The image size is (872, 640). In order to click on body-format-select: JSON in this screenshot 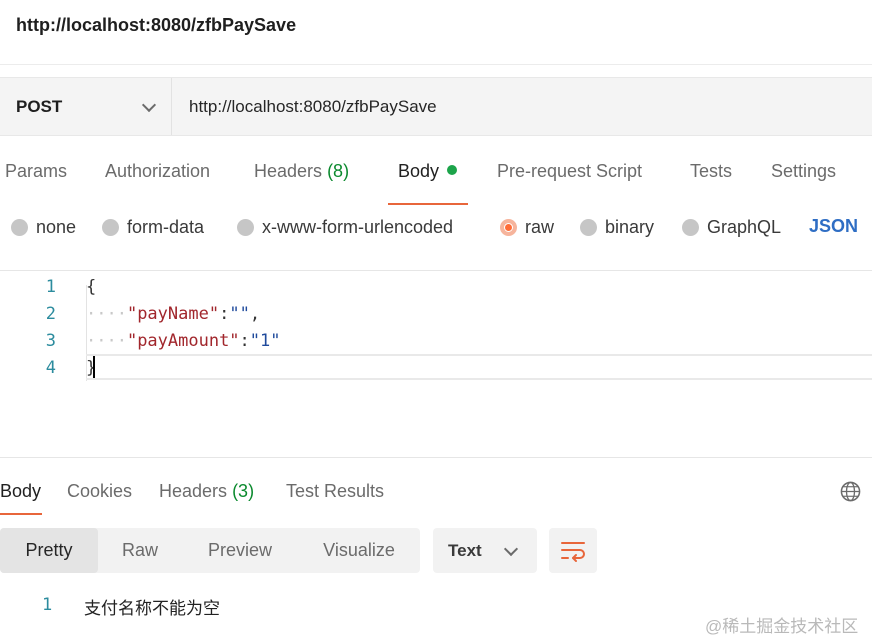, I will do `click(833, 226)`.